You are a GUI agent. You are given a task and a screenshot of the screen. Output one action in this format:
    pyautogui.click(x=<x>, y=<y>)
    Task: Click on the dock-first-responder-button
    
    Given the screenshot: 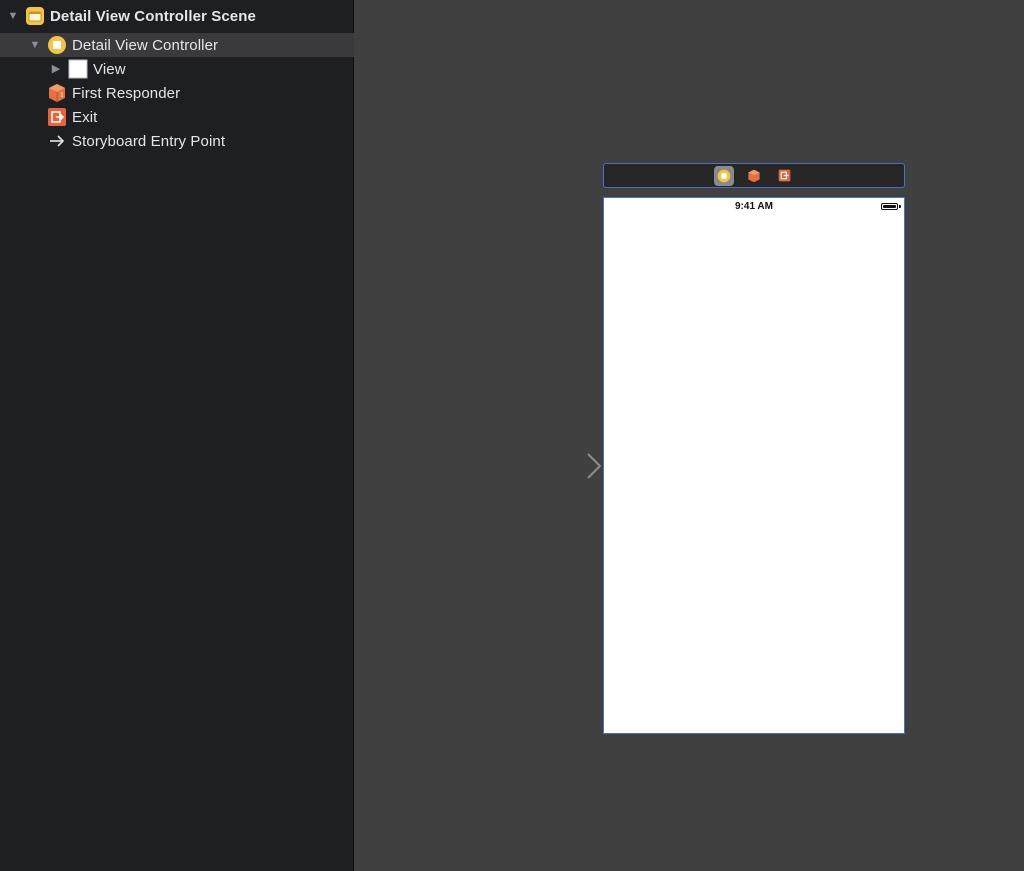 What is the action you would take?
    pyautogui.click(x=754, y=176)
    